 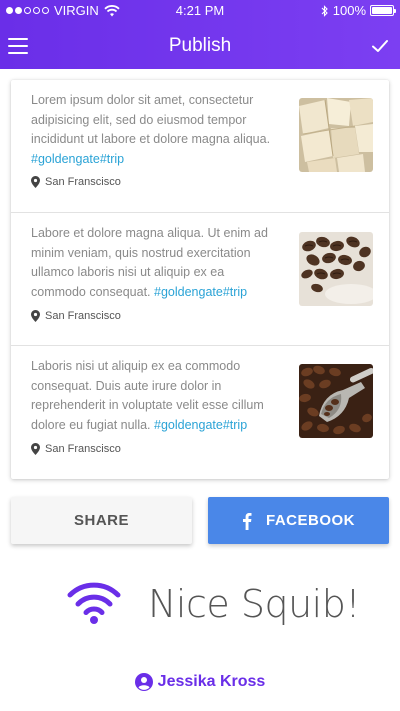 I want to click on battery-icon, so click(x=383, y=10).